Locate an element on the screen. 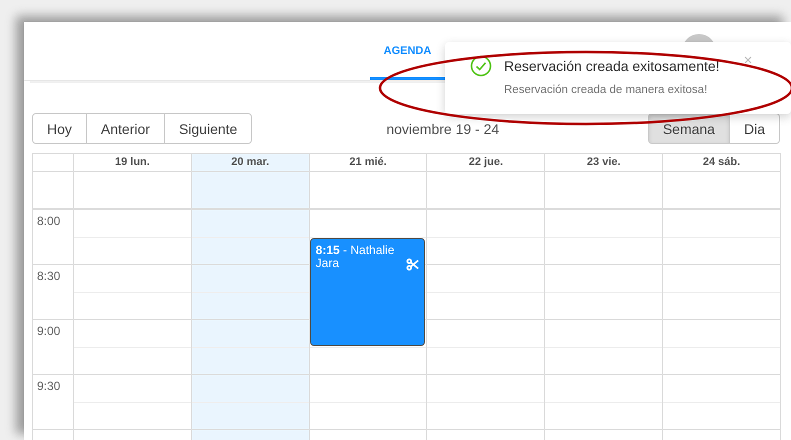 Image resolution: width=791 pixels, height=440 pixels. nav-button: Anterior is located at coordinates (125, 128).